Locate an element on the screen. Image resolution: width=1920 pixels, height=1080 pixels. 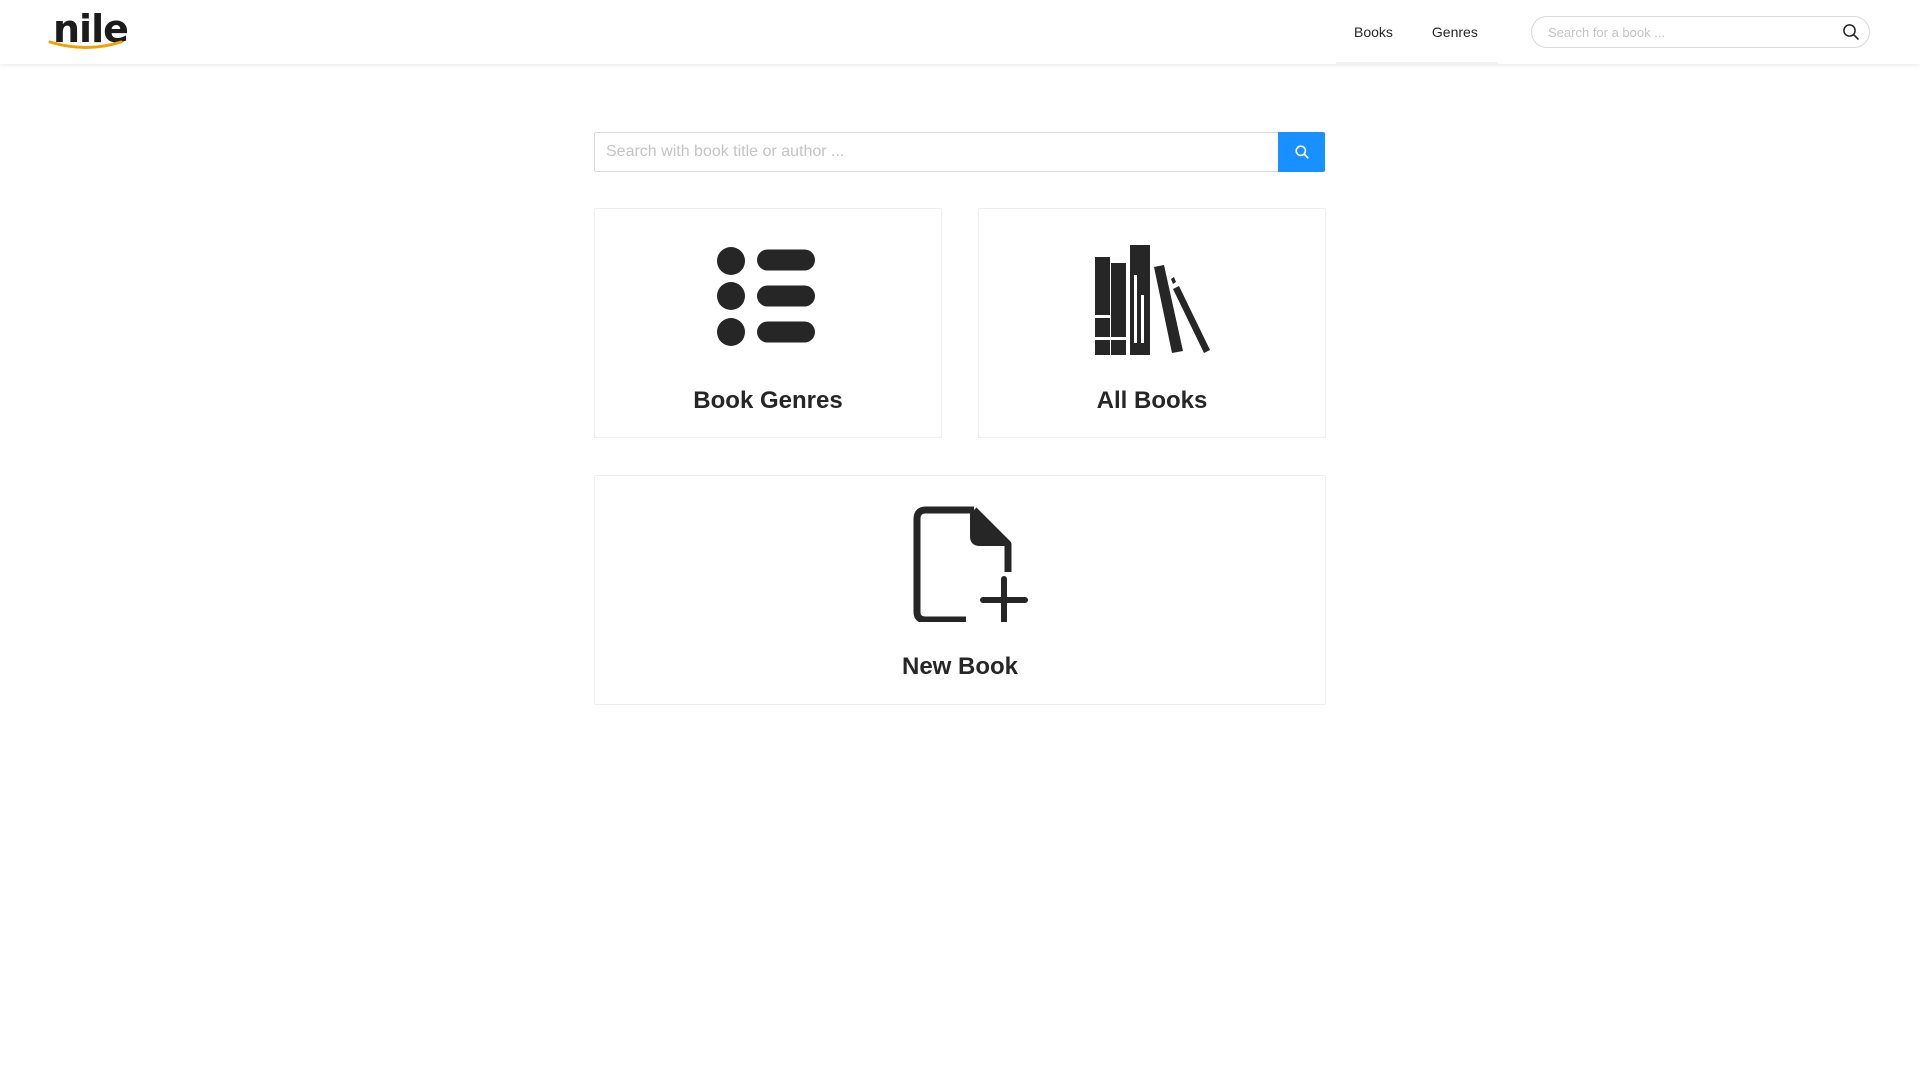
nav-divider is located at coordinates (1417, 63).